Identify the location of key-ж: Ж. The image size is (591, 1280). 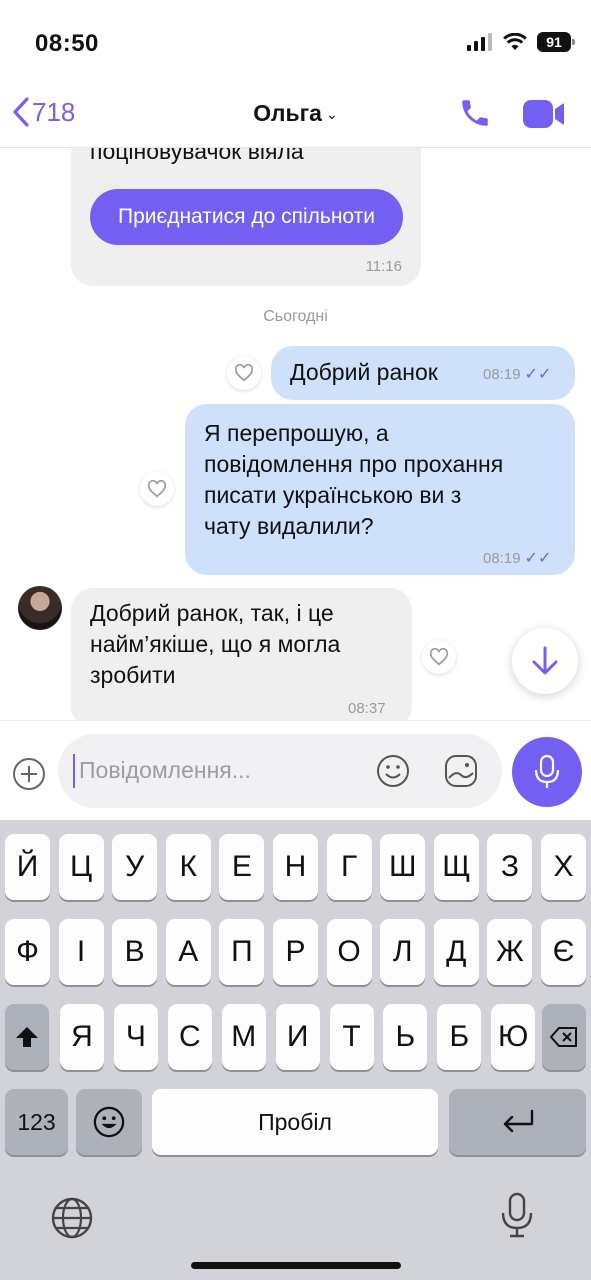
(510, 952).